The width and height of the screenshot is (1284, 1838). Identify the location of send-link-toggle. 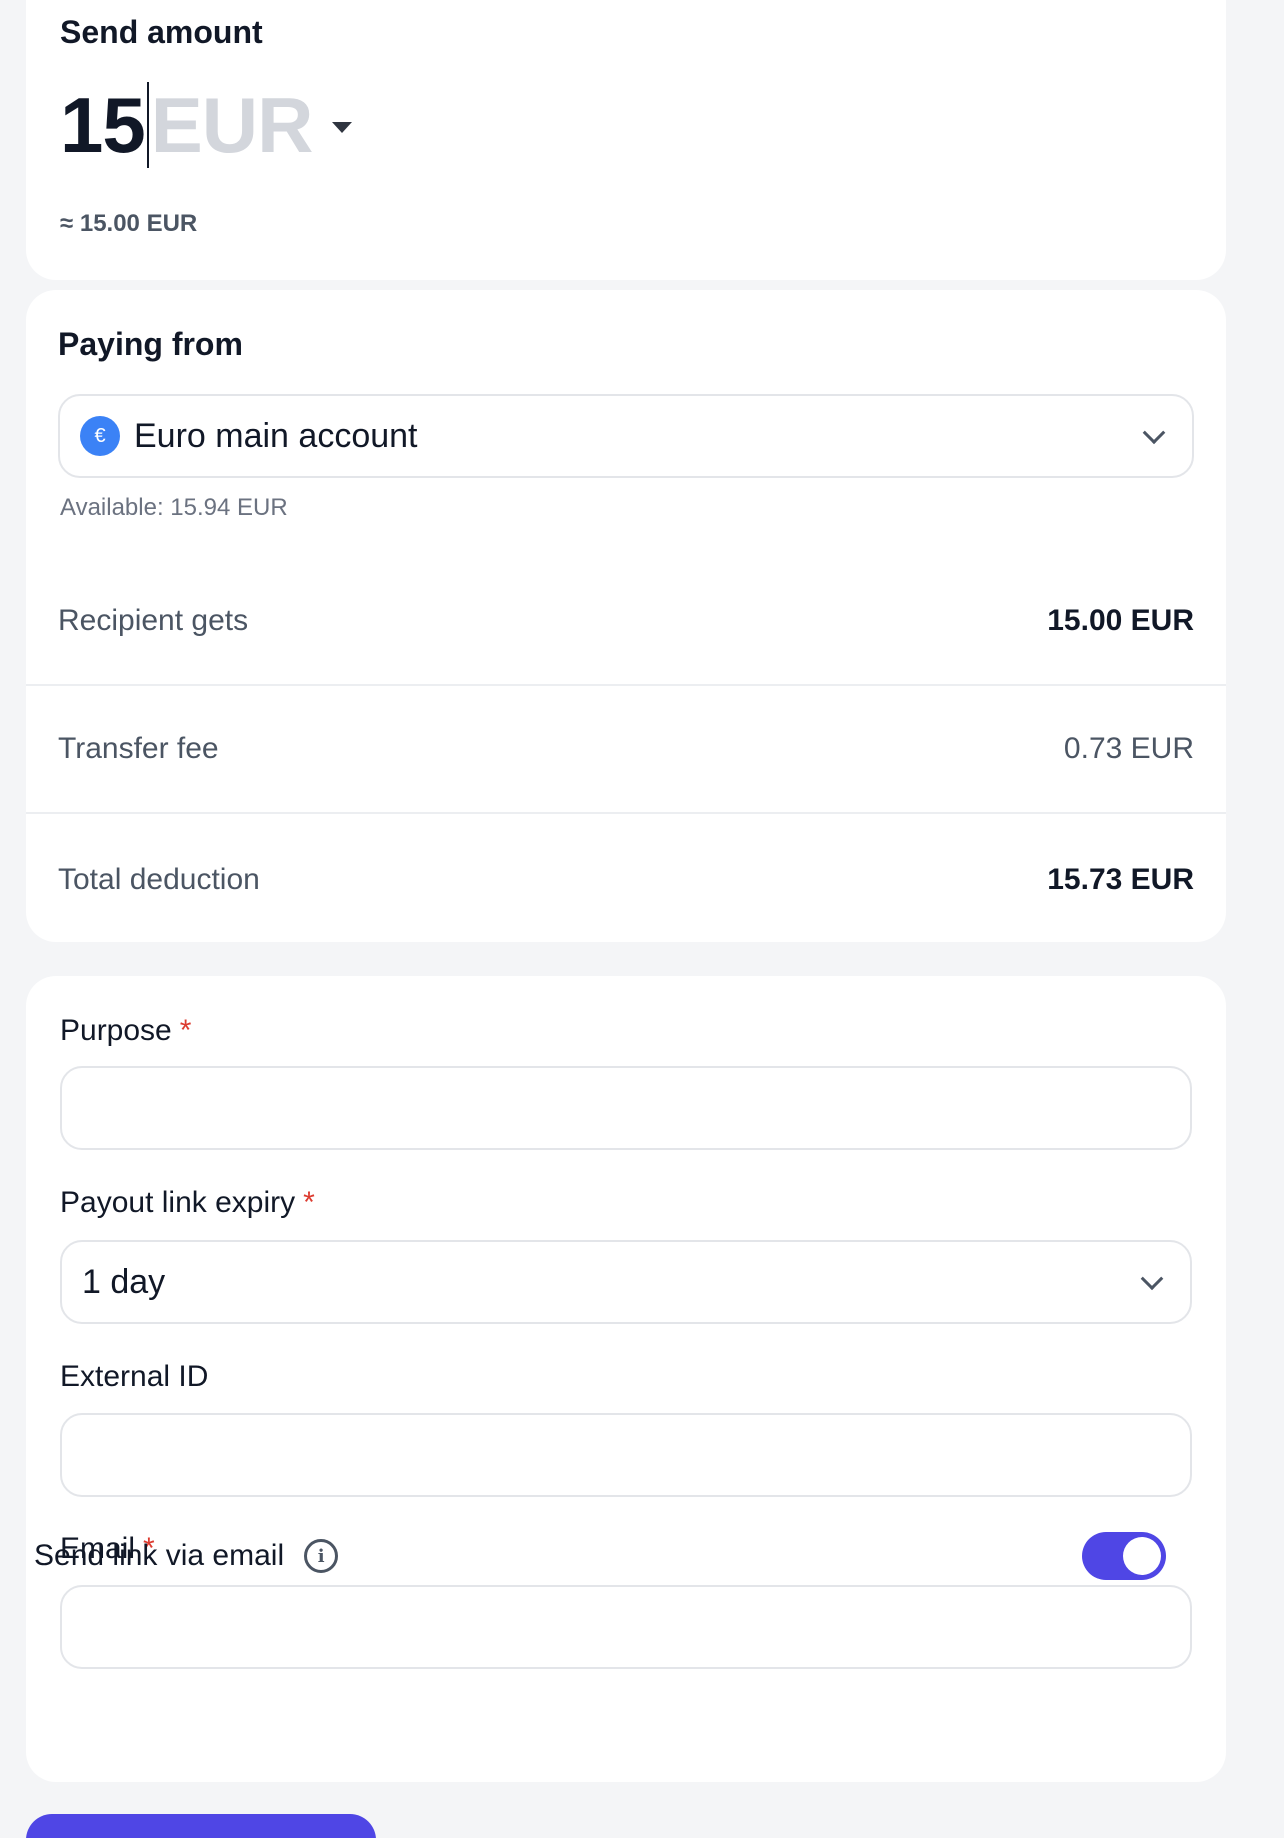
(1124, 1556).